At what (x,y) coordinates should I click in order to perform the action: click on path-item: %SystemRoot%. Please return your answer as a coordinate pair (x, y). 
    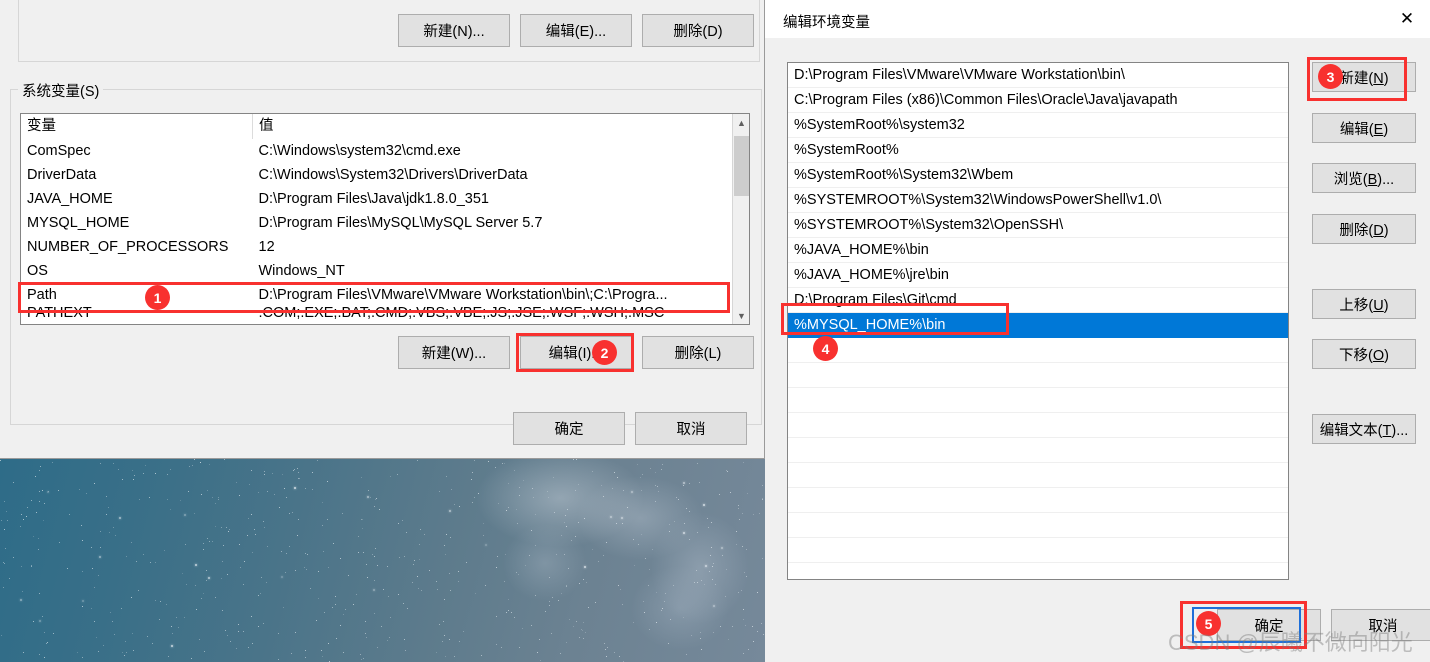
    Looking at the image, I should click on (1038, 150).